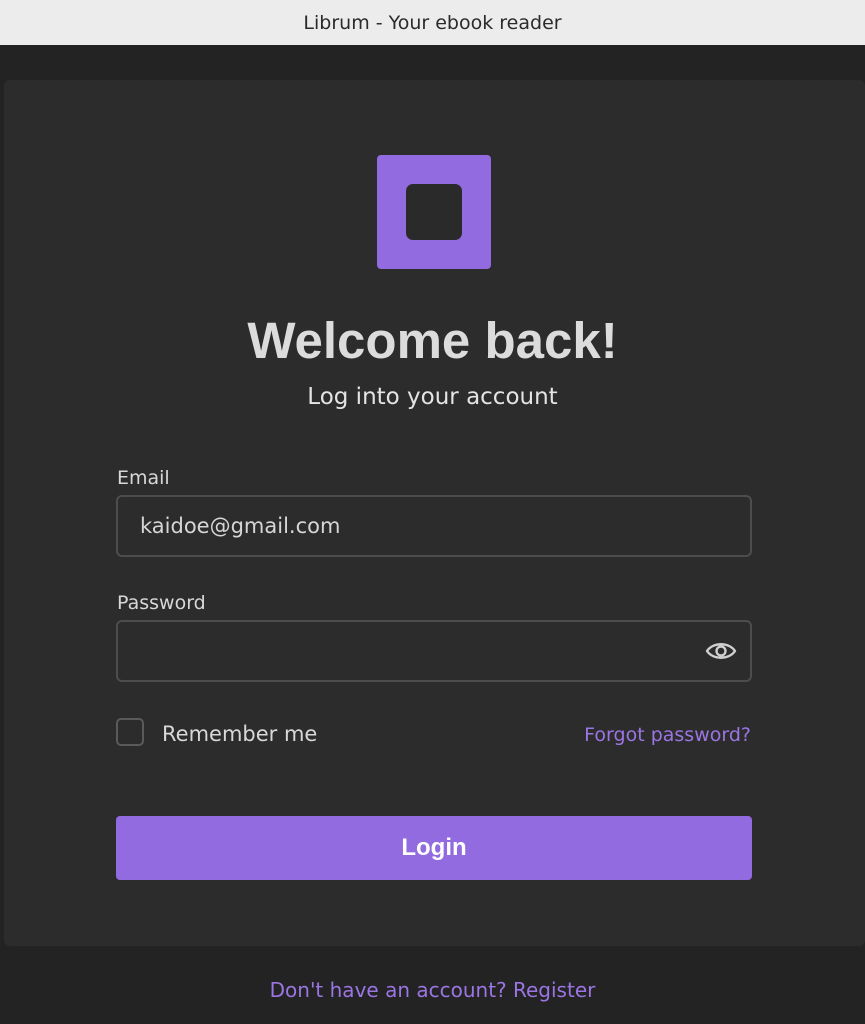 Image resolution: width=865 pixels, height=1024 pixels. What do you see at coordinates (432, 990) in the screenshot?
I see `register-link: Don't have an account? Register` at bounding box center [432, 990].